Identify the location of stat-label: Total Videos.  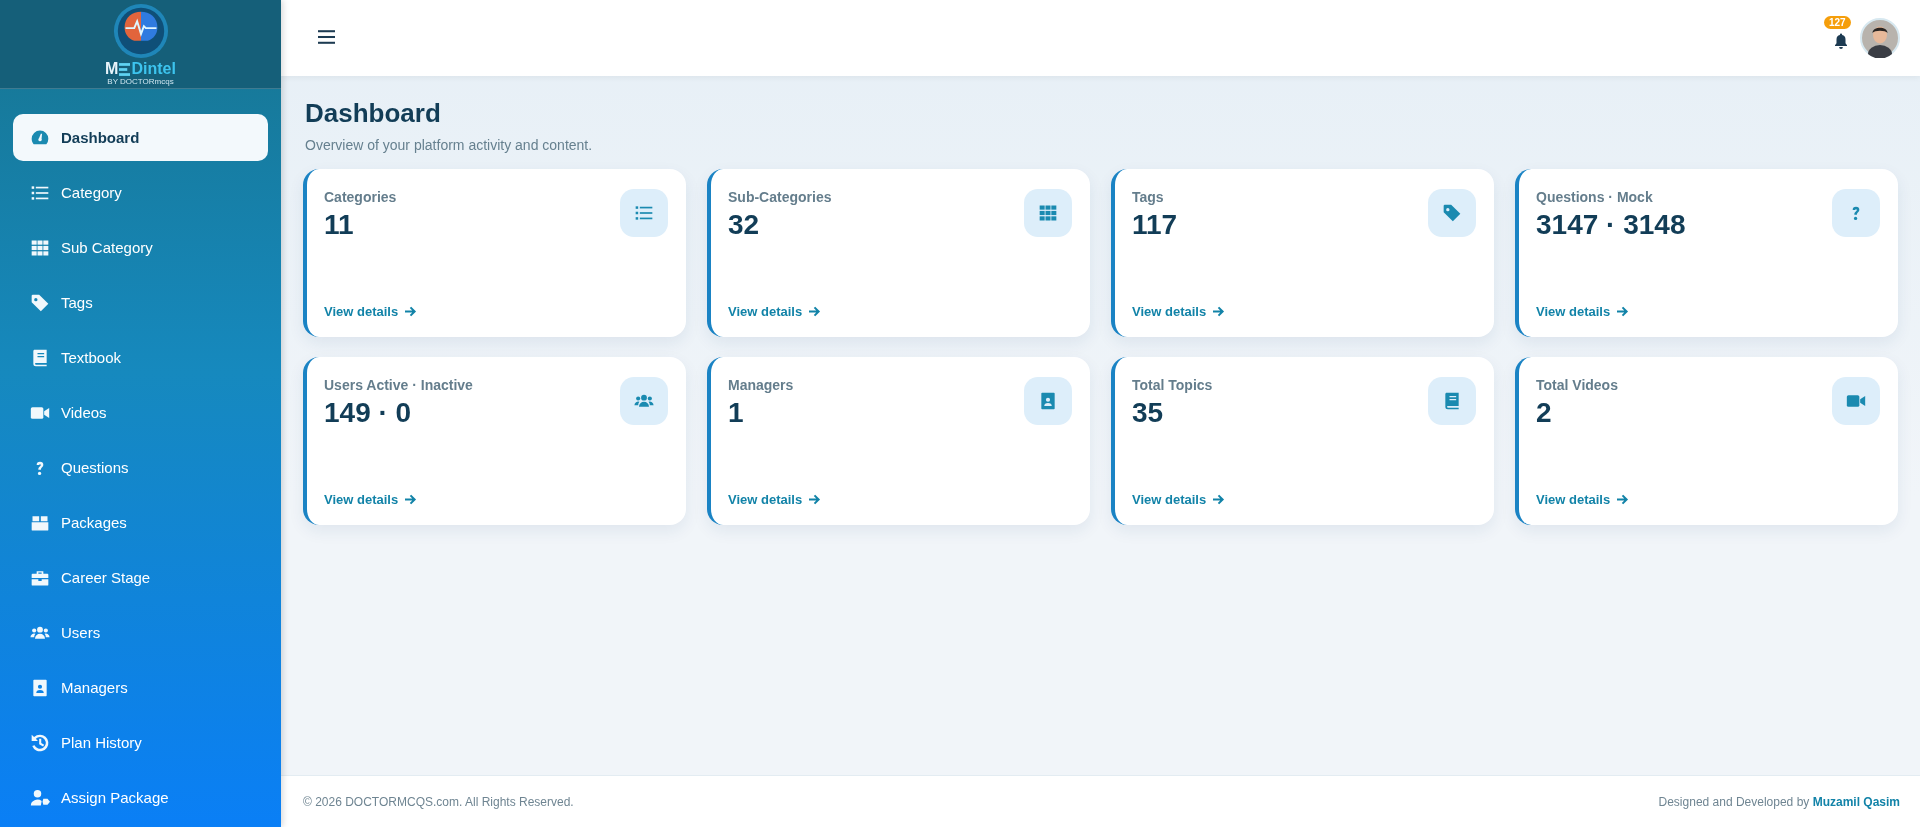
(1577, 385).